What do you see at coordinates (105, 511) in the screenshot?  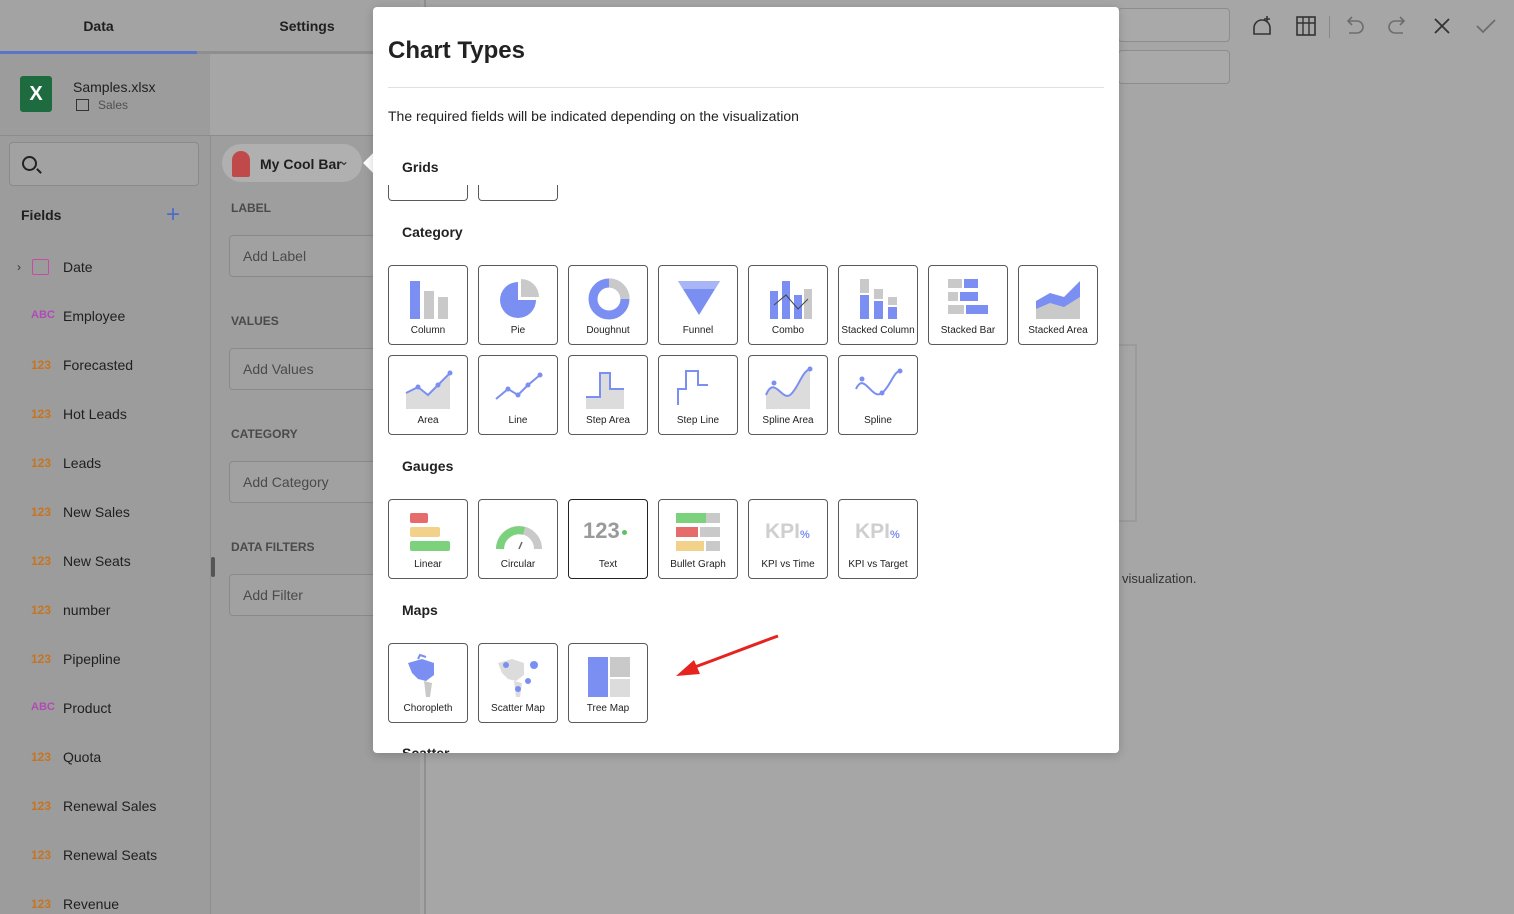 I see `field-item: 123 New Sales` at bounding box center [105, 511].